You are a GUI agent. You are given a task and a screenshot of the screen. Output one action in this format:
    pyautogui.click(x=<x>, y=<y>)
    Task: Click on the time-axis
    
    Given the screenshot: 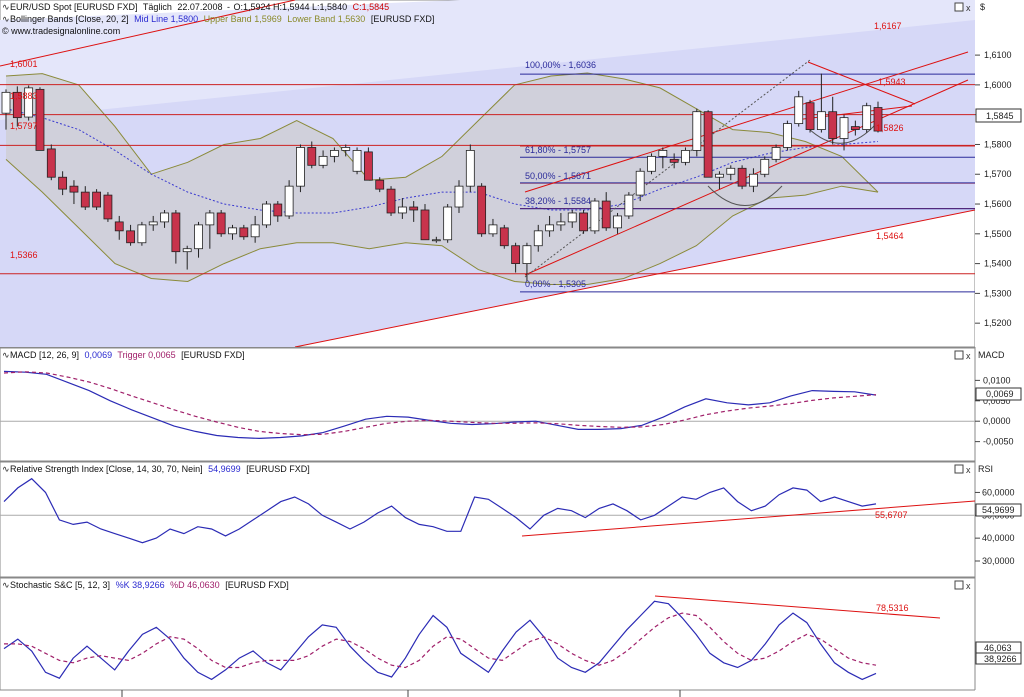 What is the action you would take?
    pyautogui.click(x=512, y=693)
    